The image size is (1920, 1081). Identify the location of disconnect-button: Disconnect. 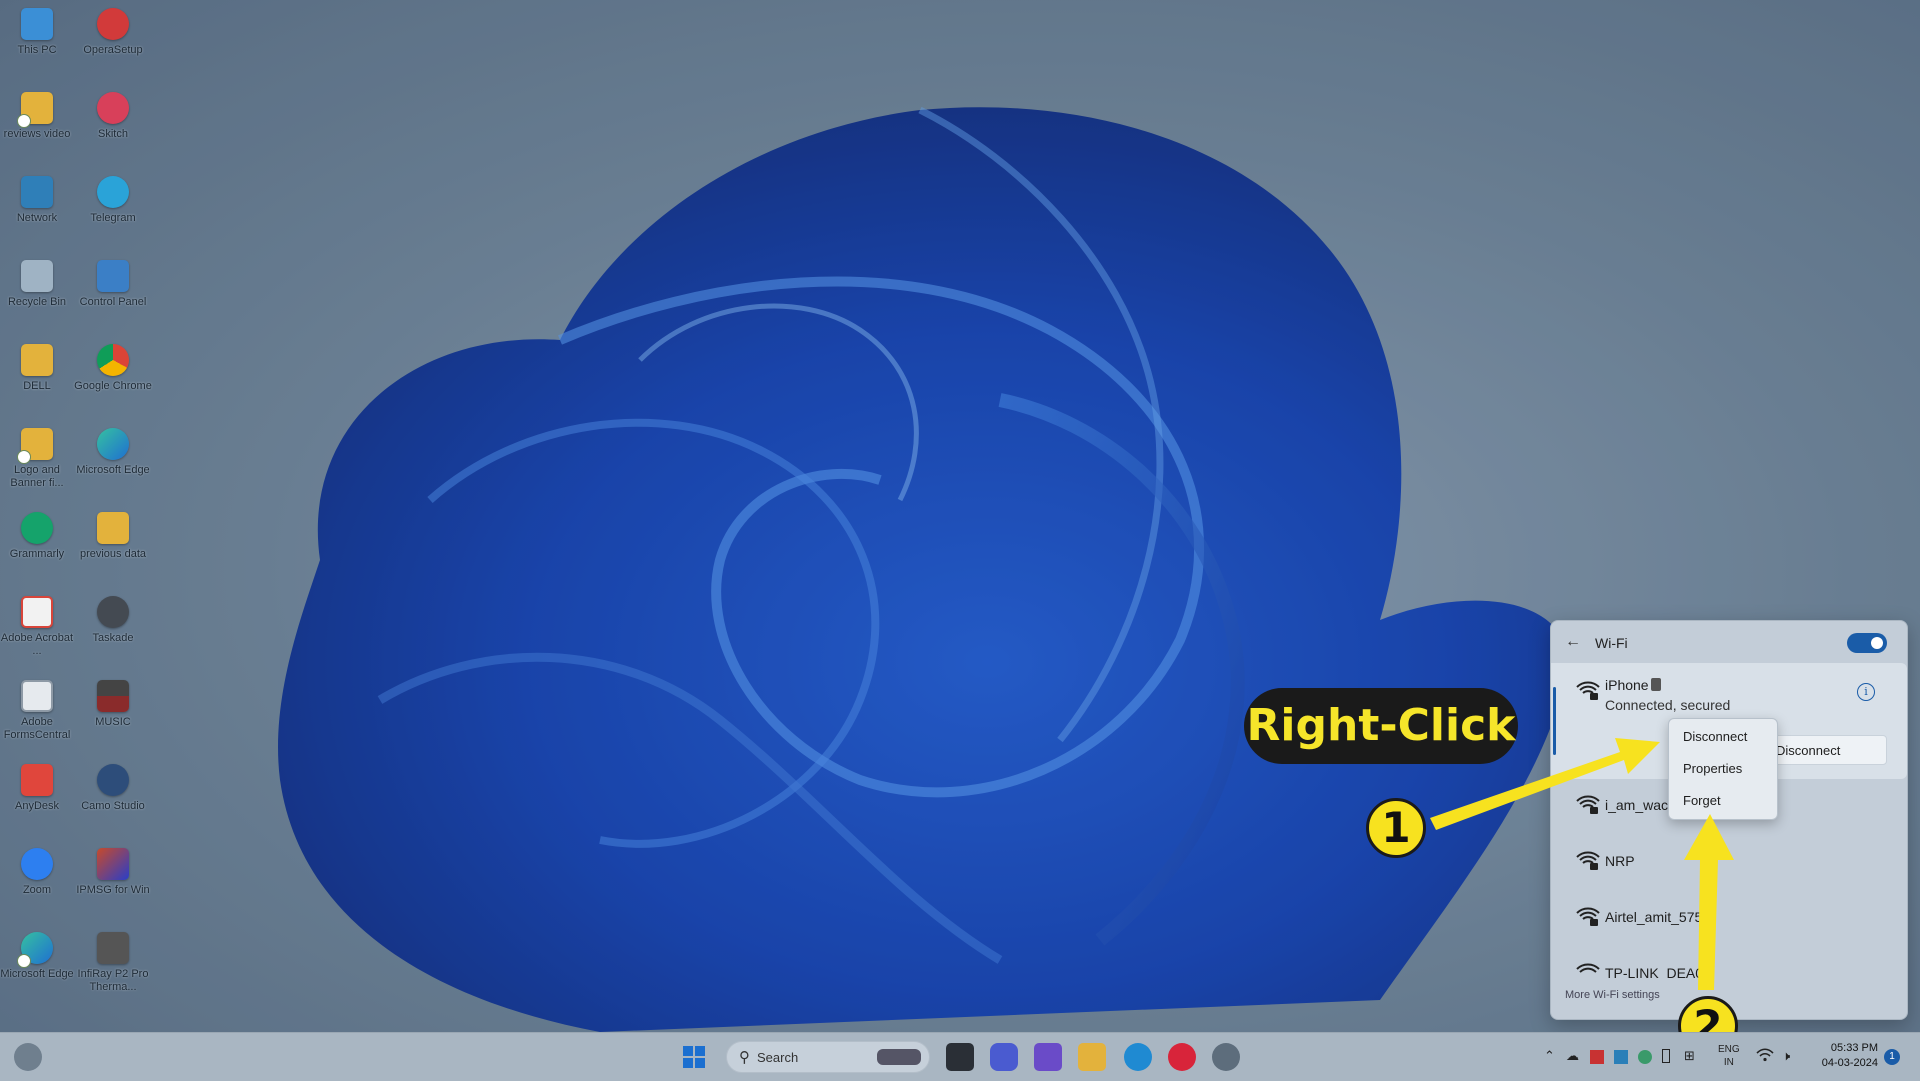
(1825, 750).